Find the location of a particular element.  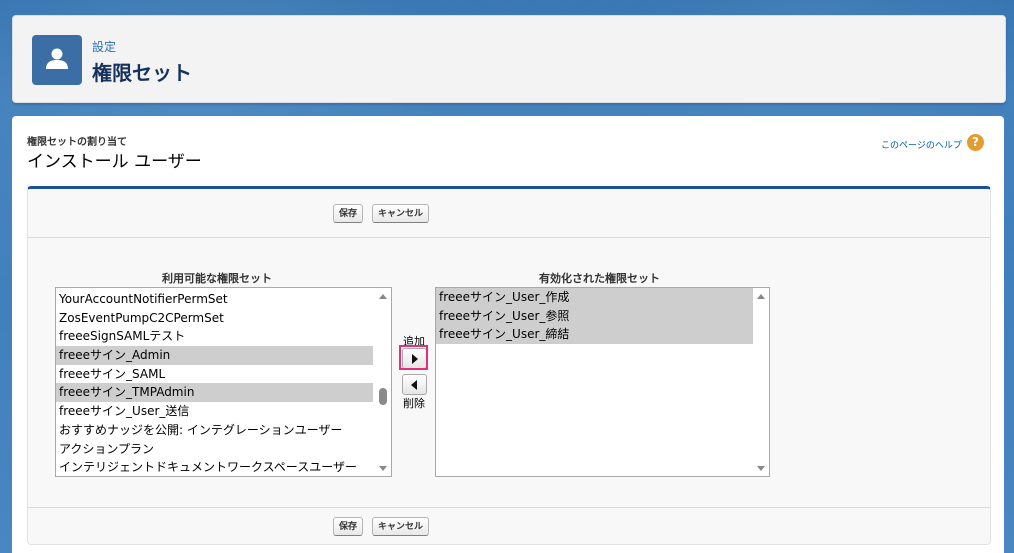

help-icon: ? is located at coordinates (975, 142).